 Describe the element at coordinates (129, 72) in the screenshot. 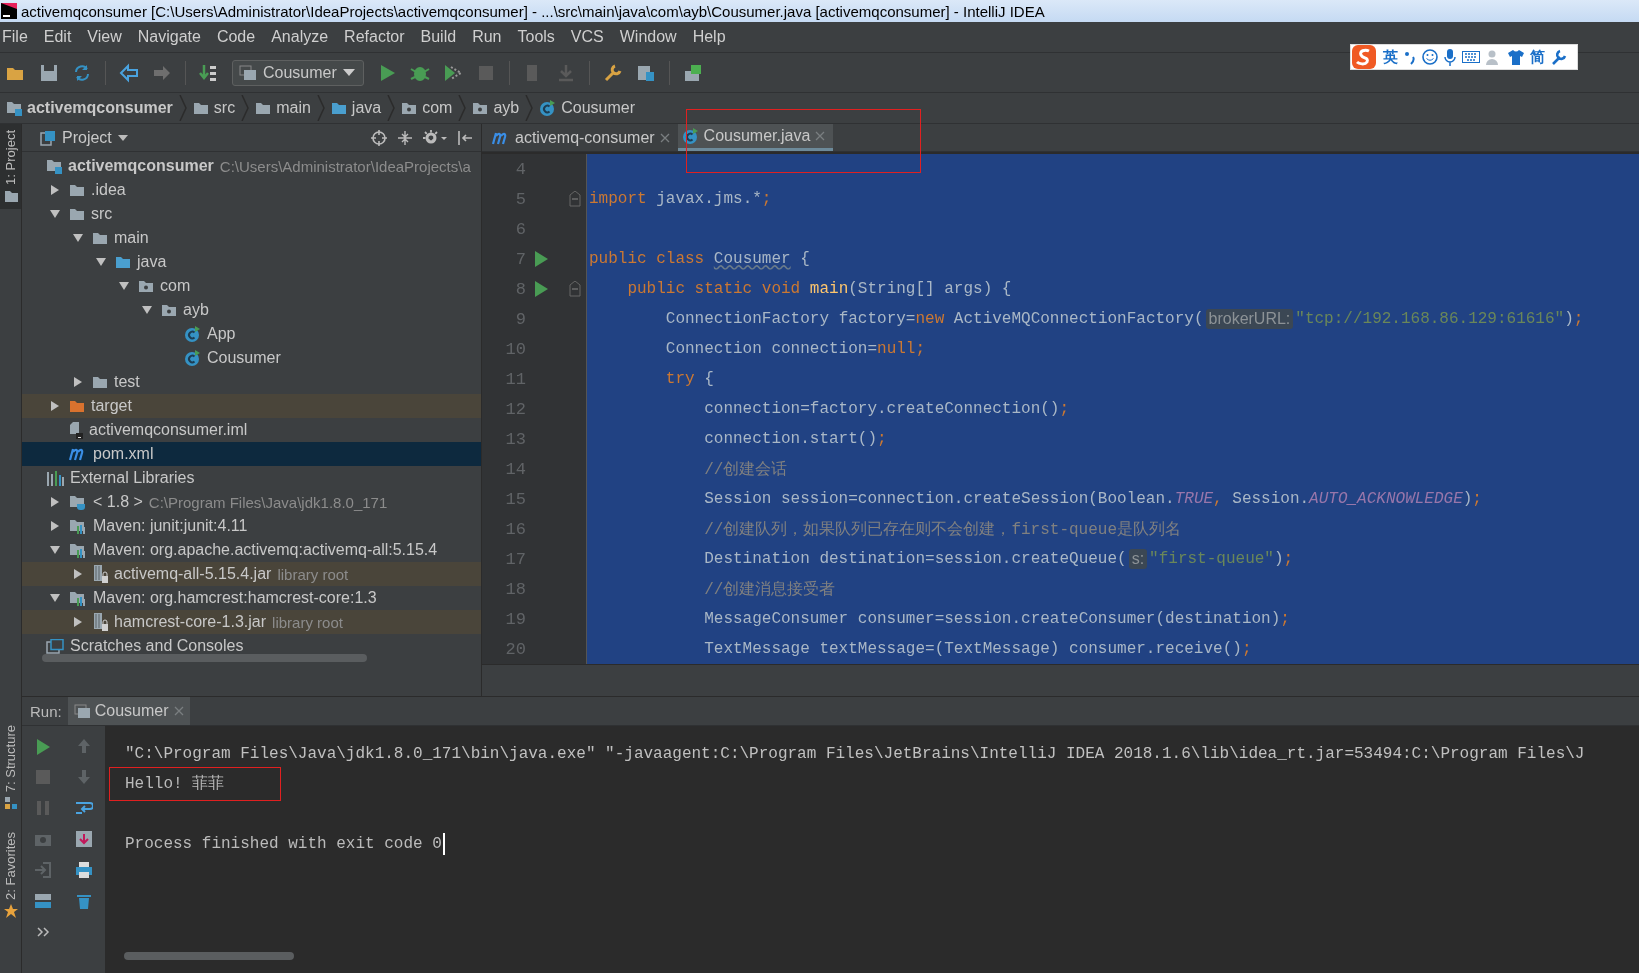

I see `back-arrow-icon` at that location.